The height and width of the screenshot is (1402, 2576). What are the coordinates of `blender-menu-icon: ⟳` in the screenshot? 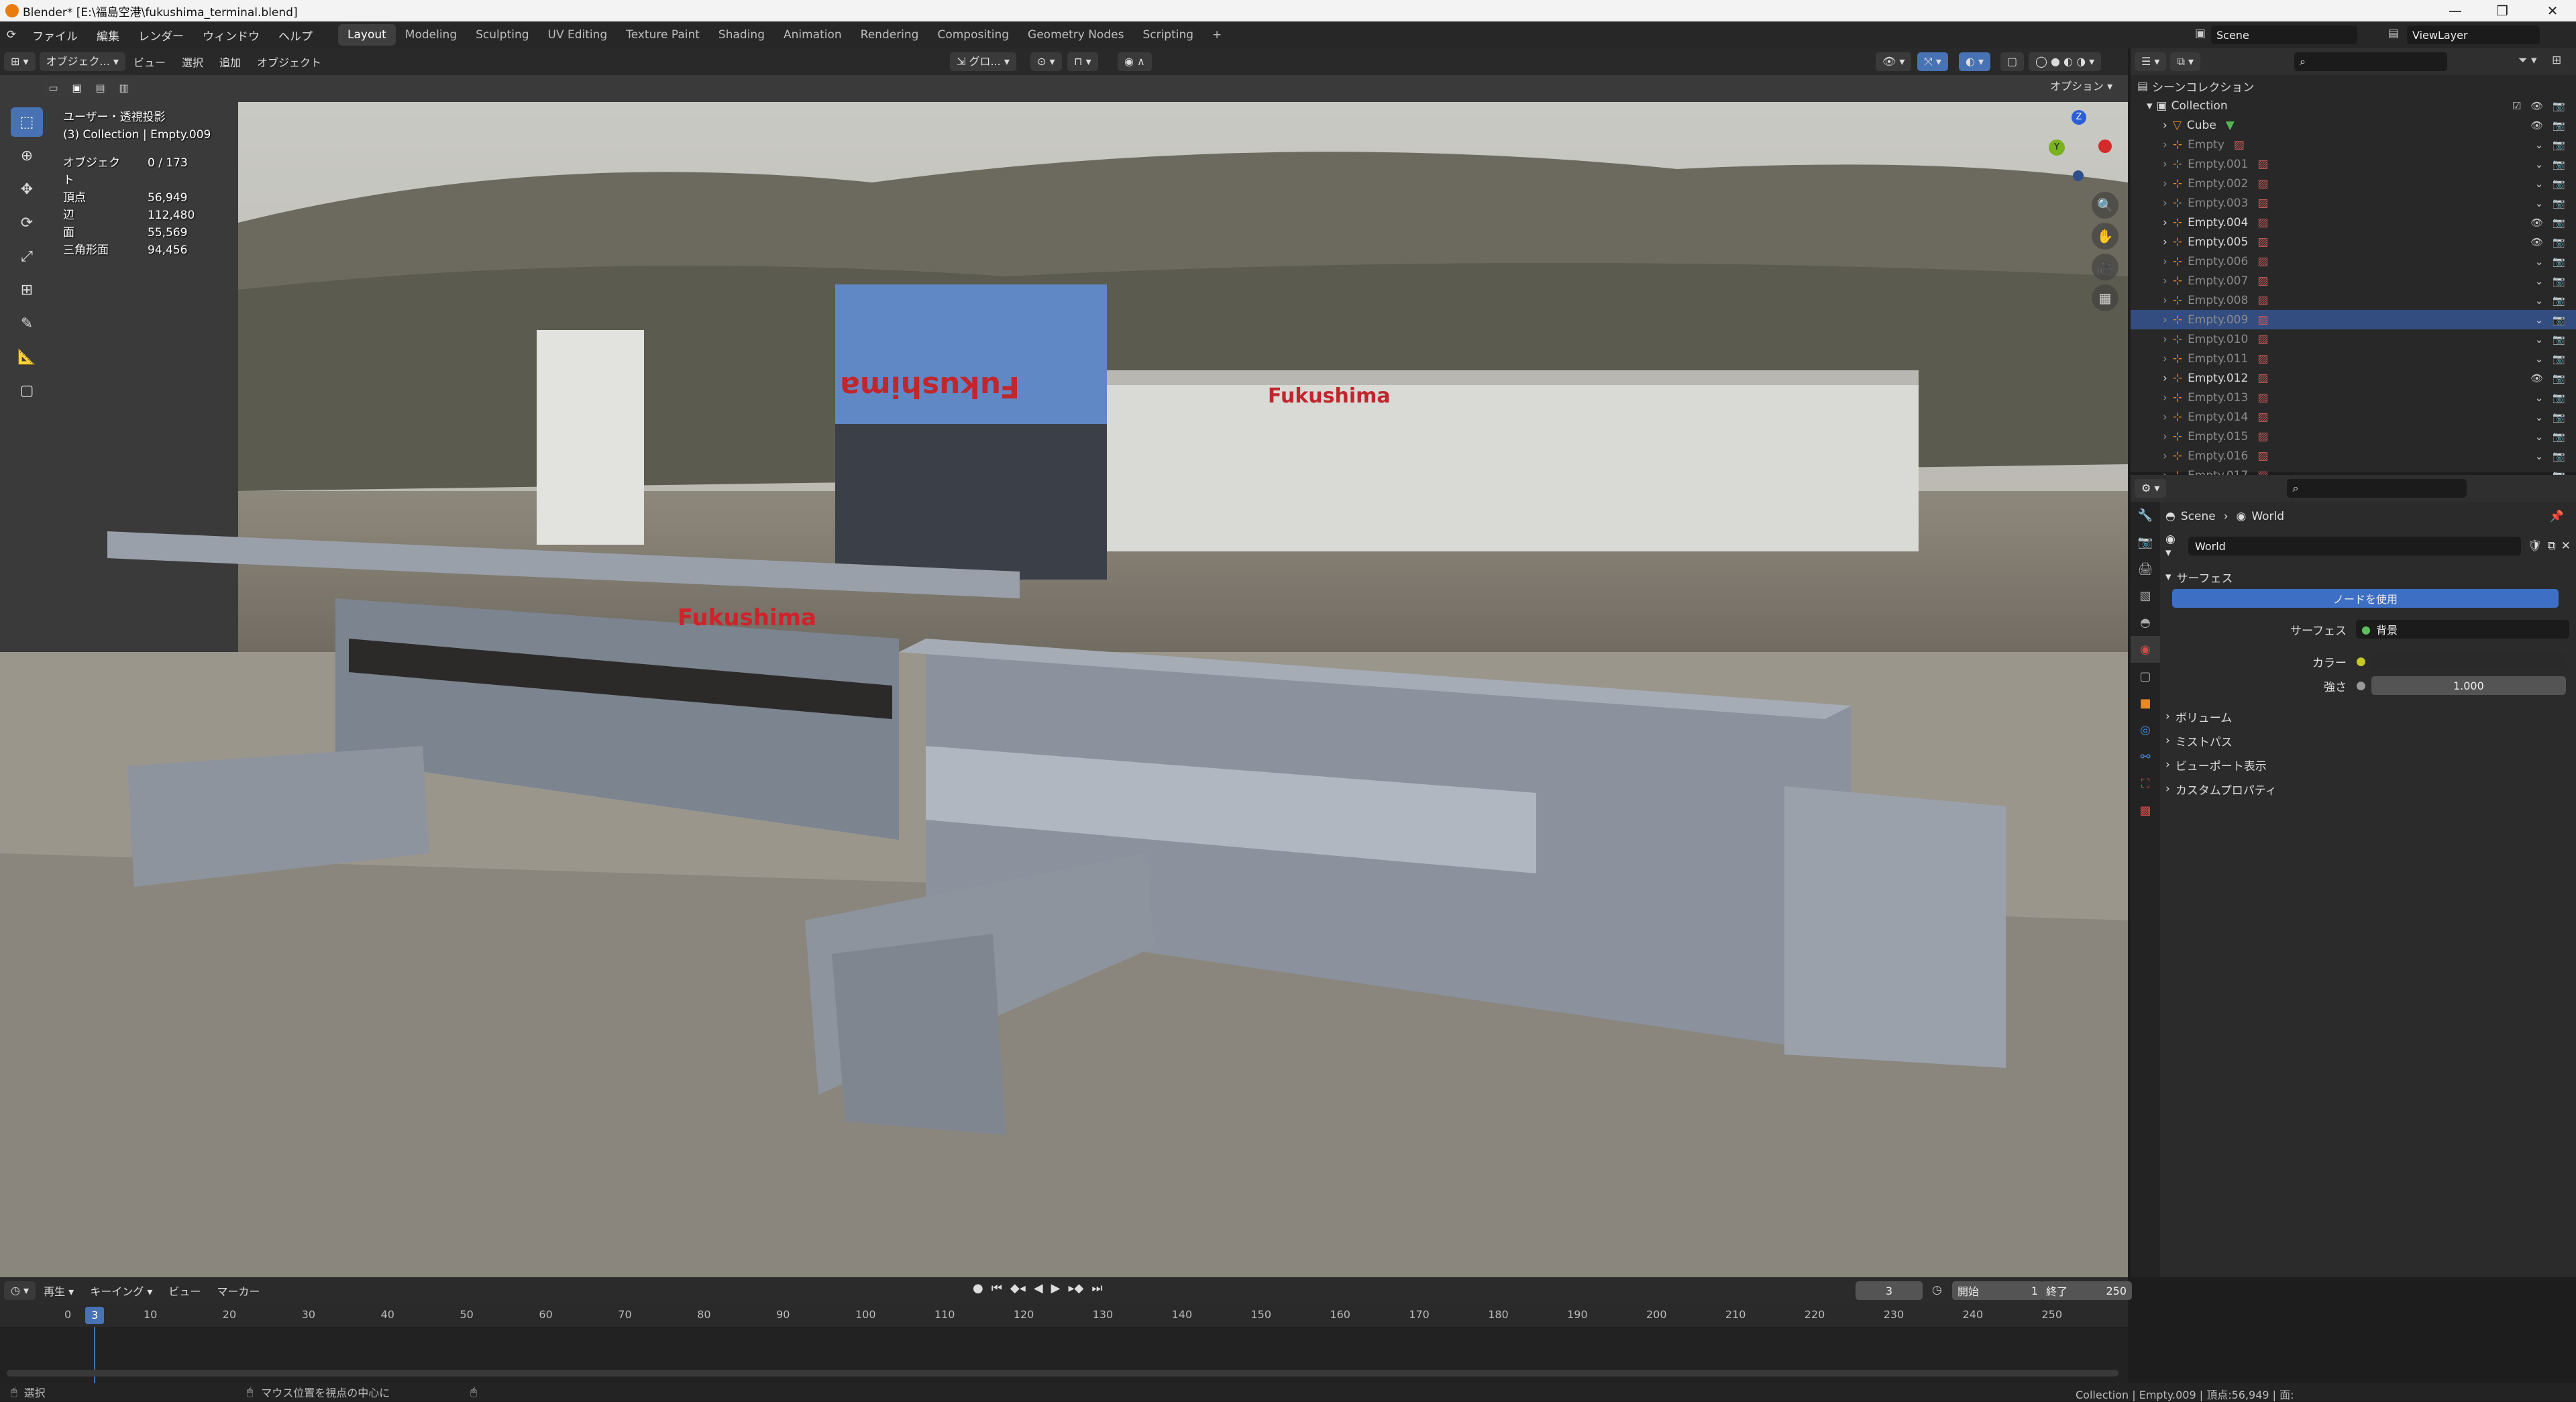 It's located at (11, 35).